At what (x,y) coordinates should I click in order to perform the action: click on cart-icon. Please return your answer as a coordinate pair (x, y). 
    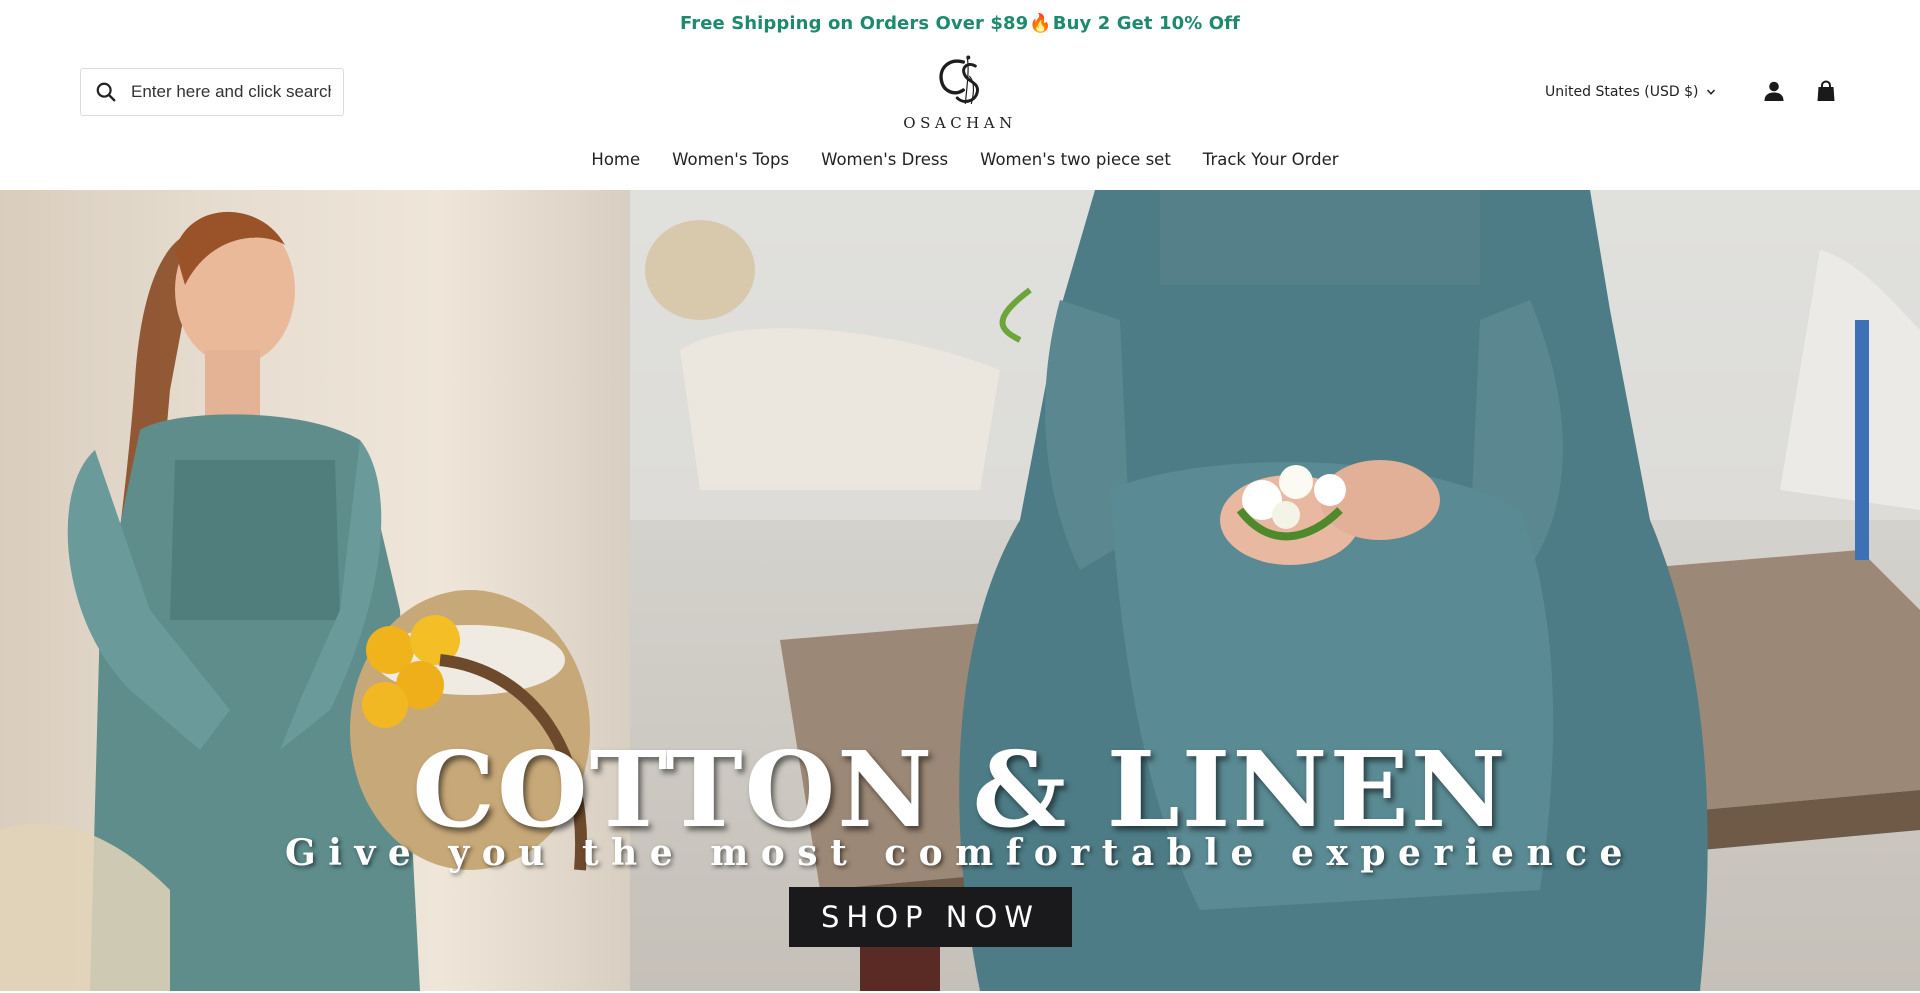
    Looking at the image, I should click on (1826, 91).